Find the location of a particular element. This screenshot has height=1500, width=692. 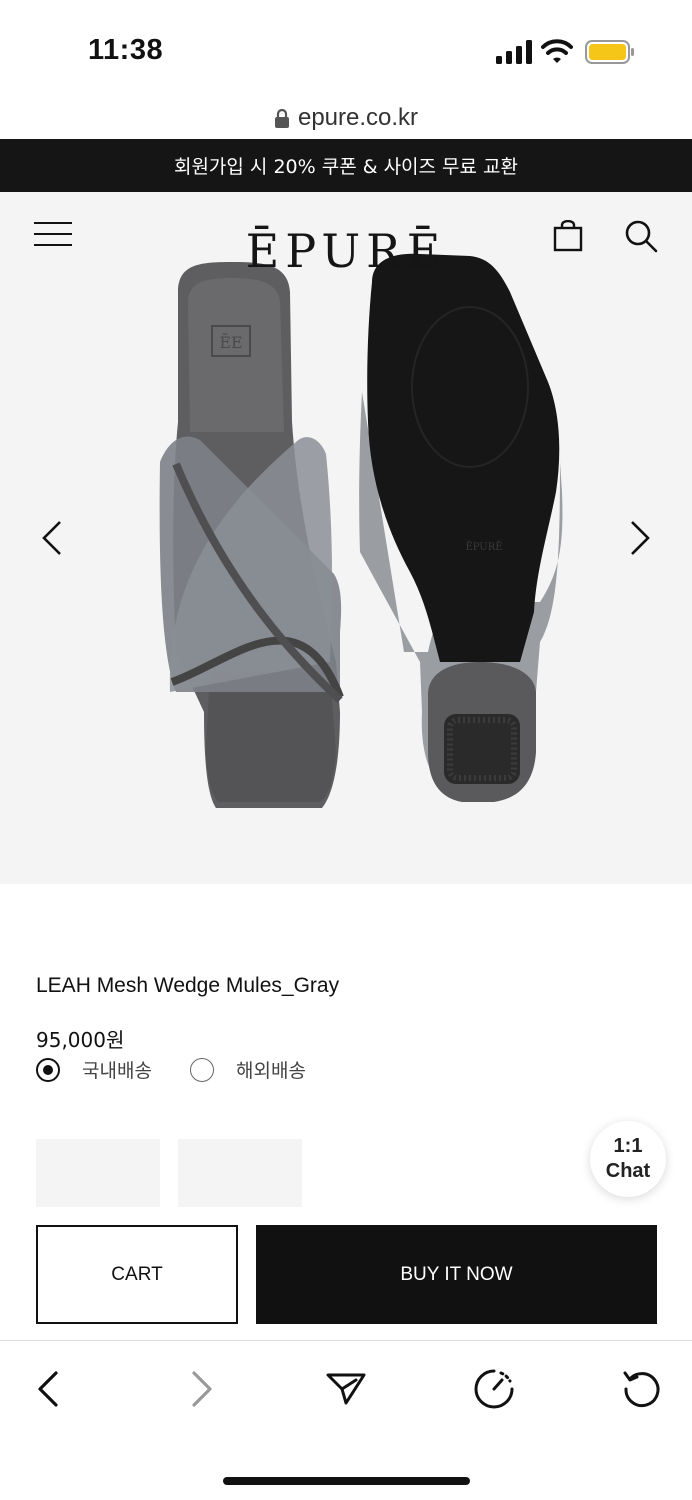

chevron-left-icon is located at coordinates (52, 538).